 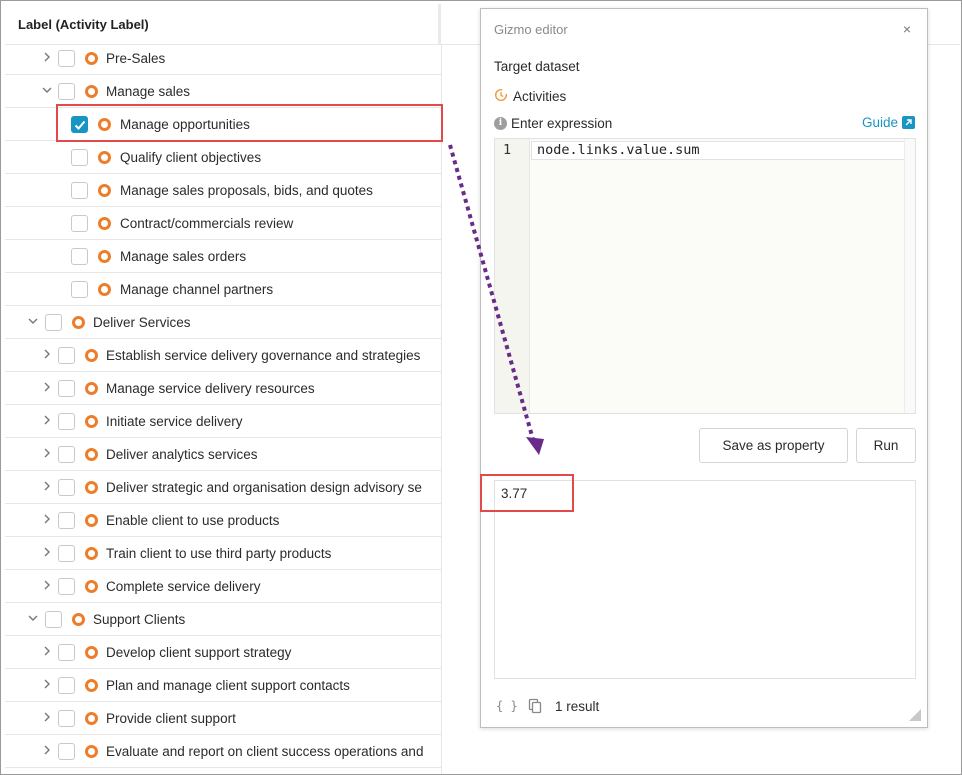 What do you see at coordinates (908, 122) in the screenshot?
I see `external-link-icon` at bounding box center [908, 122].